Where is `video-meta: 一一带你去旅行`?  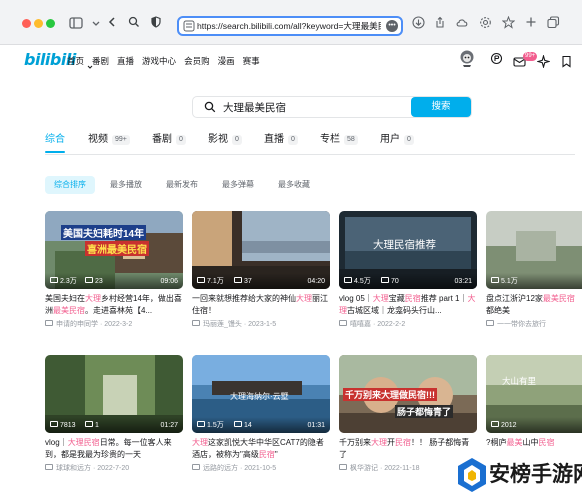 video-meta: 一一带你去旅行 is located at coordinates (534, 324).